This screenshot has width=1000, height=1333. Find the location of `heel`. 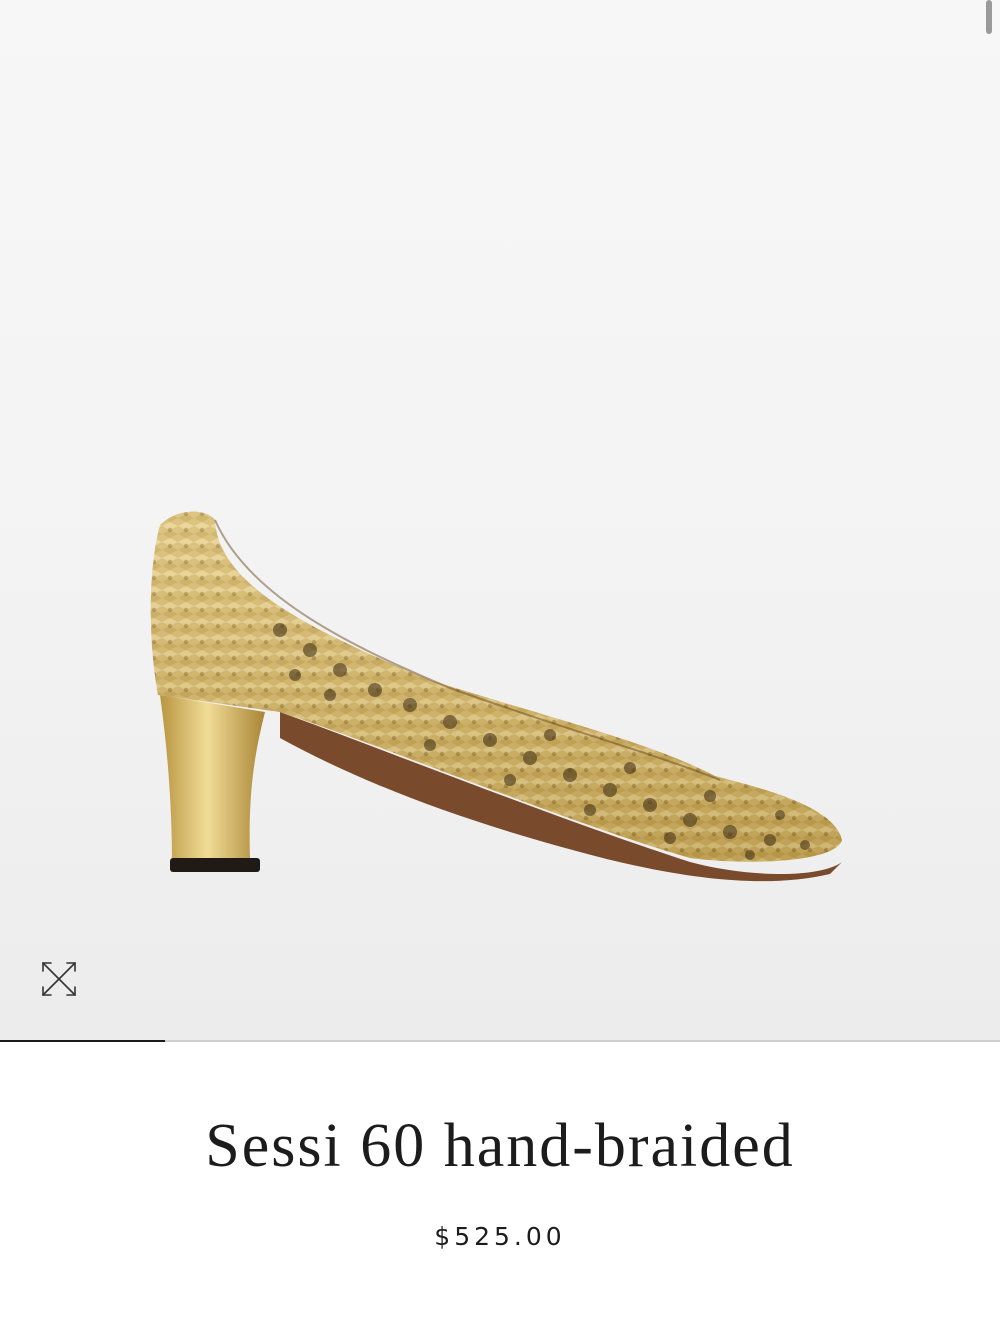

heel is located at coordinates (212, 778).